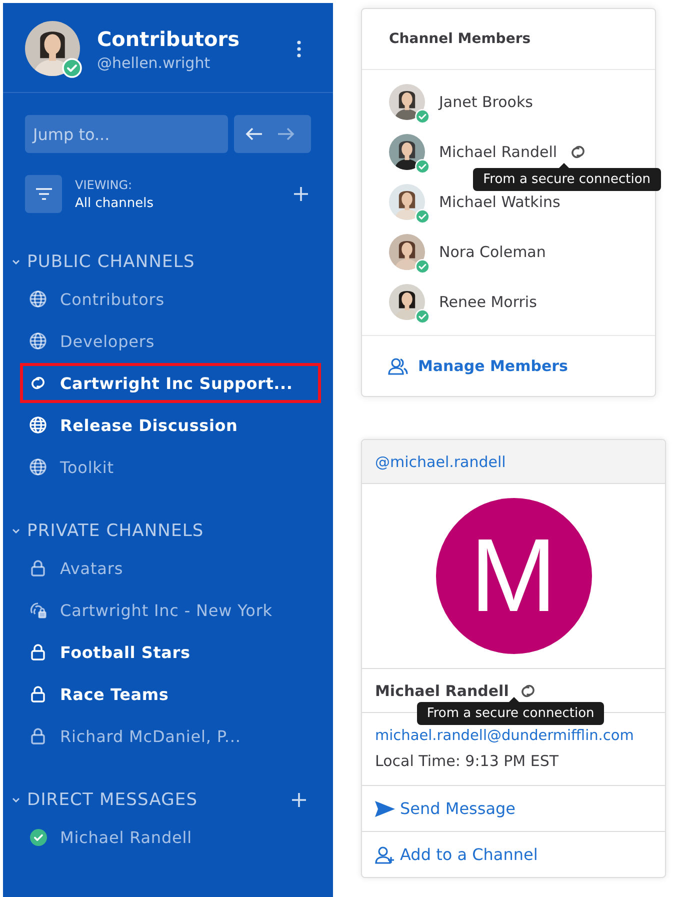 Image resolution: width=684 pixels, height=897 pixels. Describe the element at coordinates (169, 39) in the screenshot. I see `team-name: Contributors` at that location.